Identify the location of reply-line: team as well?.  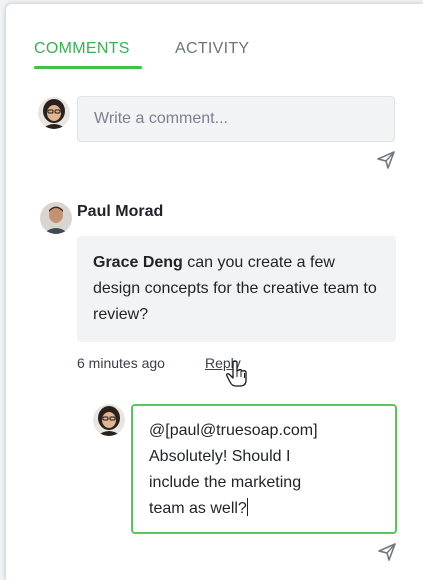
(198, 508).